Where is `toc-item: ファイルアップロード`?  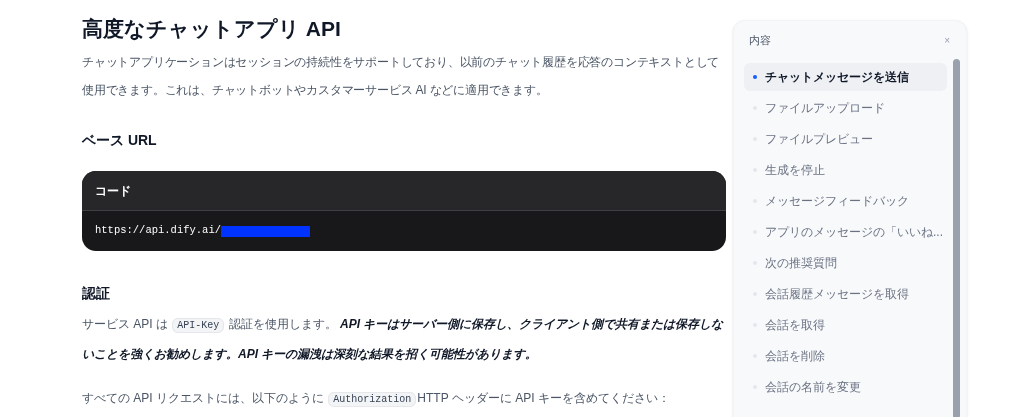 toc-item: ファイルアップロード is located at coordinates (845, 108).